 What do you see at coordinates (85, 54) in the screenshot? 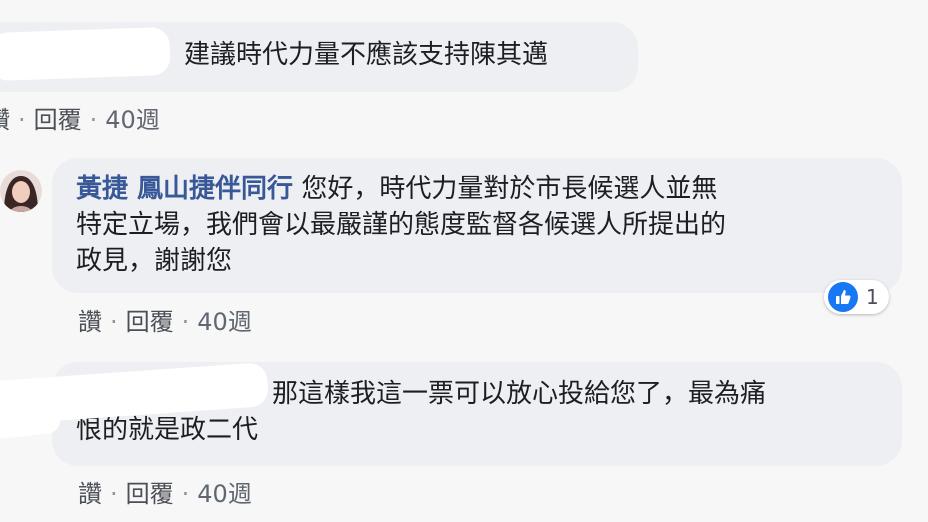
I see `redacted-author-name` at bounding box center [85, 54].